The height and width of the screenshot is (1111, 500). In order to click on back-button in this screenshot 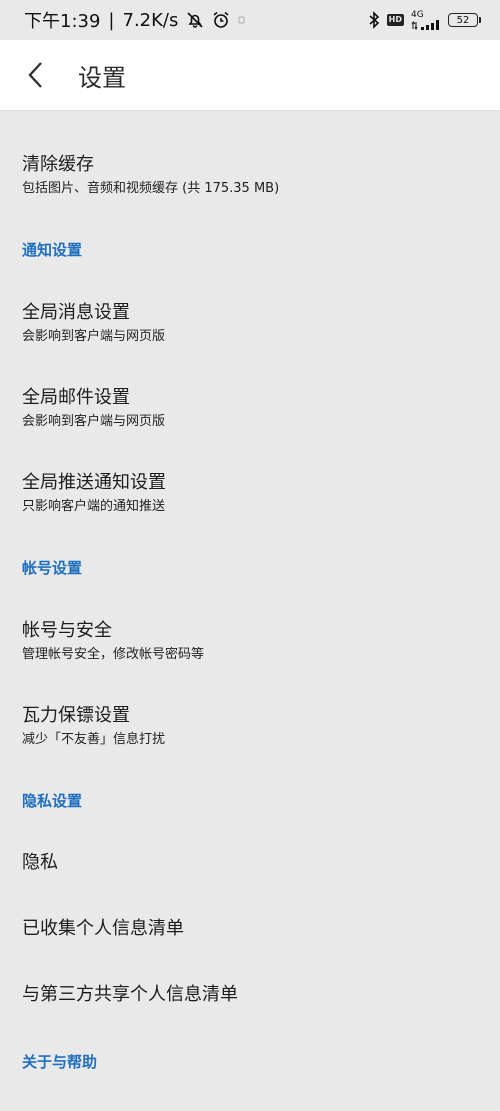, I will do `click(35, 75)`.